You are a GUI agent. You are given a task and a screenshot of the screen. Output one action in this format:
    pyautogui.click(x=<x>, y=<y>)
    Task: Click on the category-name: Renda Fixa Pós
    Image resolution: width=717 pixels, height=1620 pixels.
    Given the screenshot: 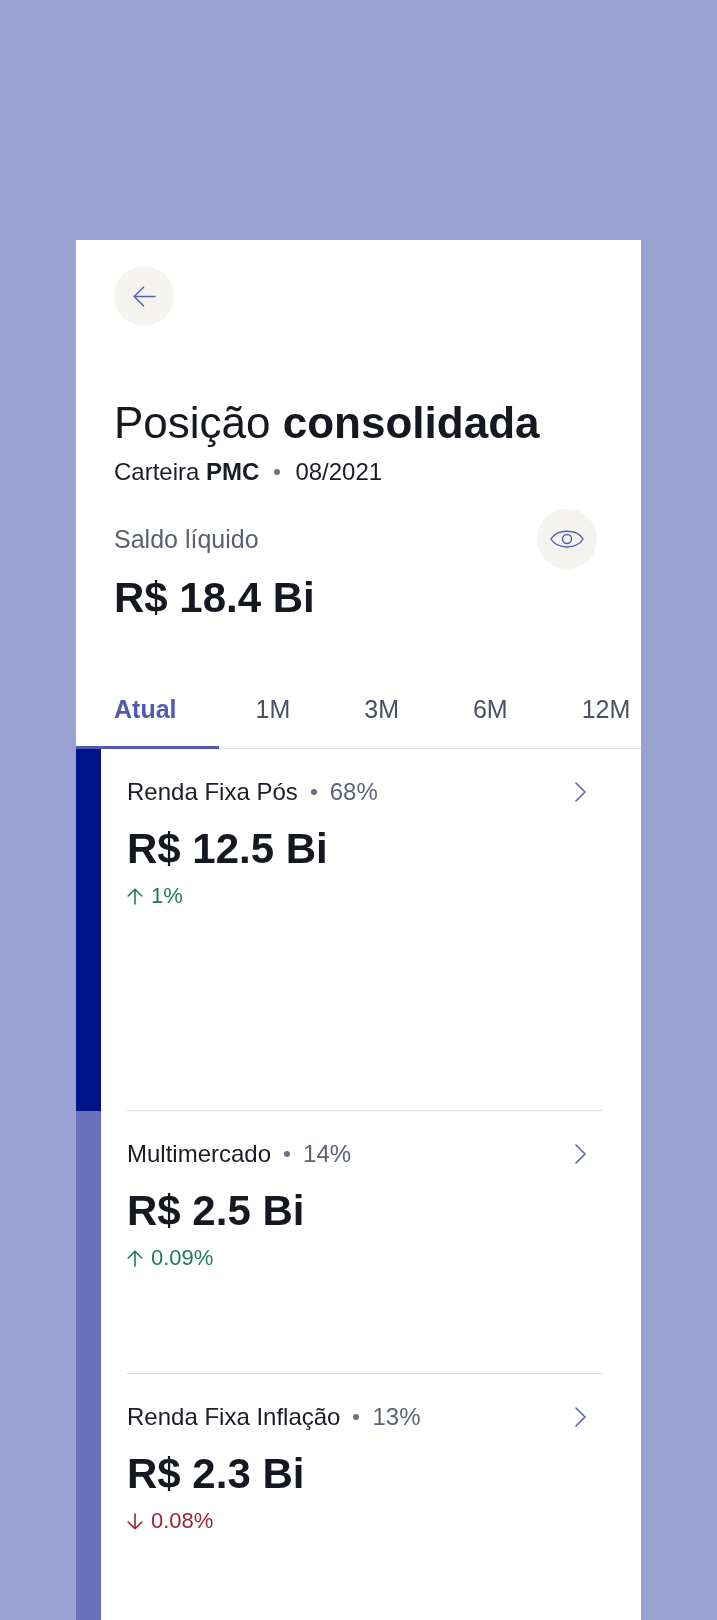 What is the action you would take?
    pyautogui.click(x=212, y=792)
    